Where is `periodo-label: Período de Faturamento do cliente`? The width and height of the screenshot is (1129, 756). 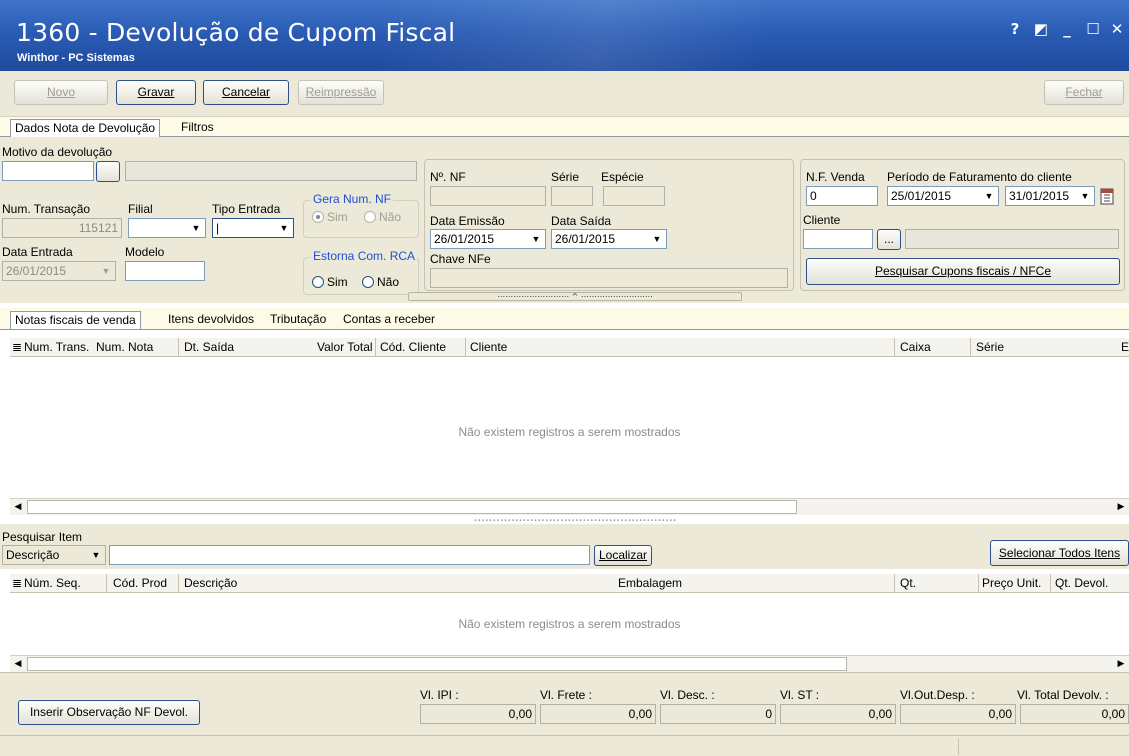 periodo-label: Período de Faturamento do cliente is located at coordinates (979, 177).